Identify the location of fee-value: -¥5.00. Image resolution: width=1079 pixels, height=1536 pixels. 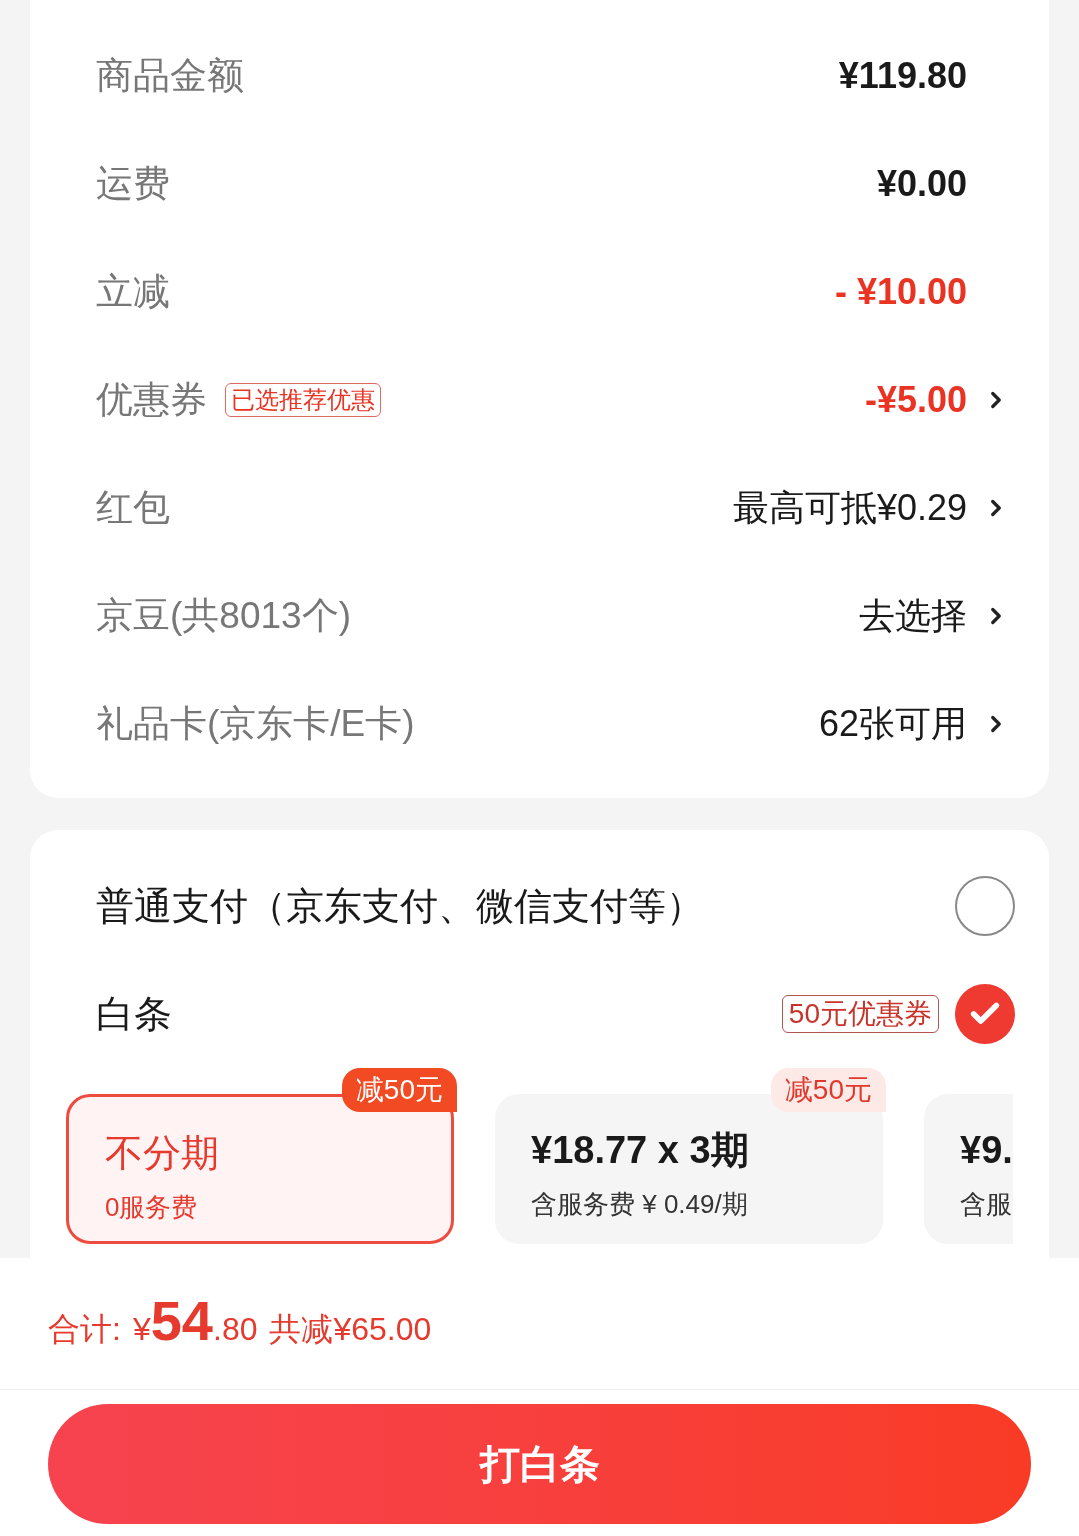
(915, 400).